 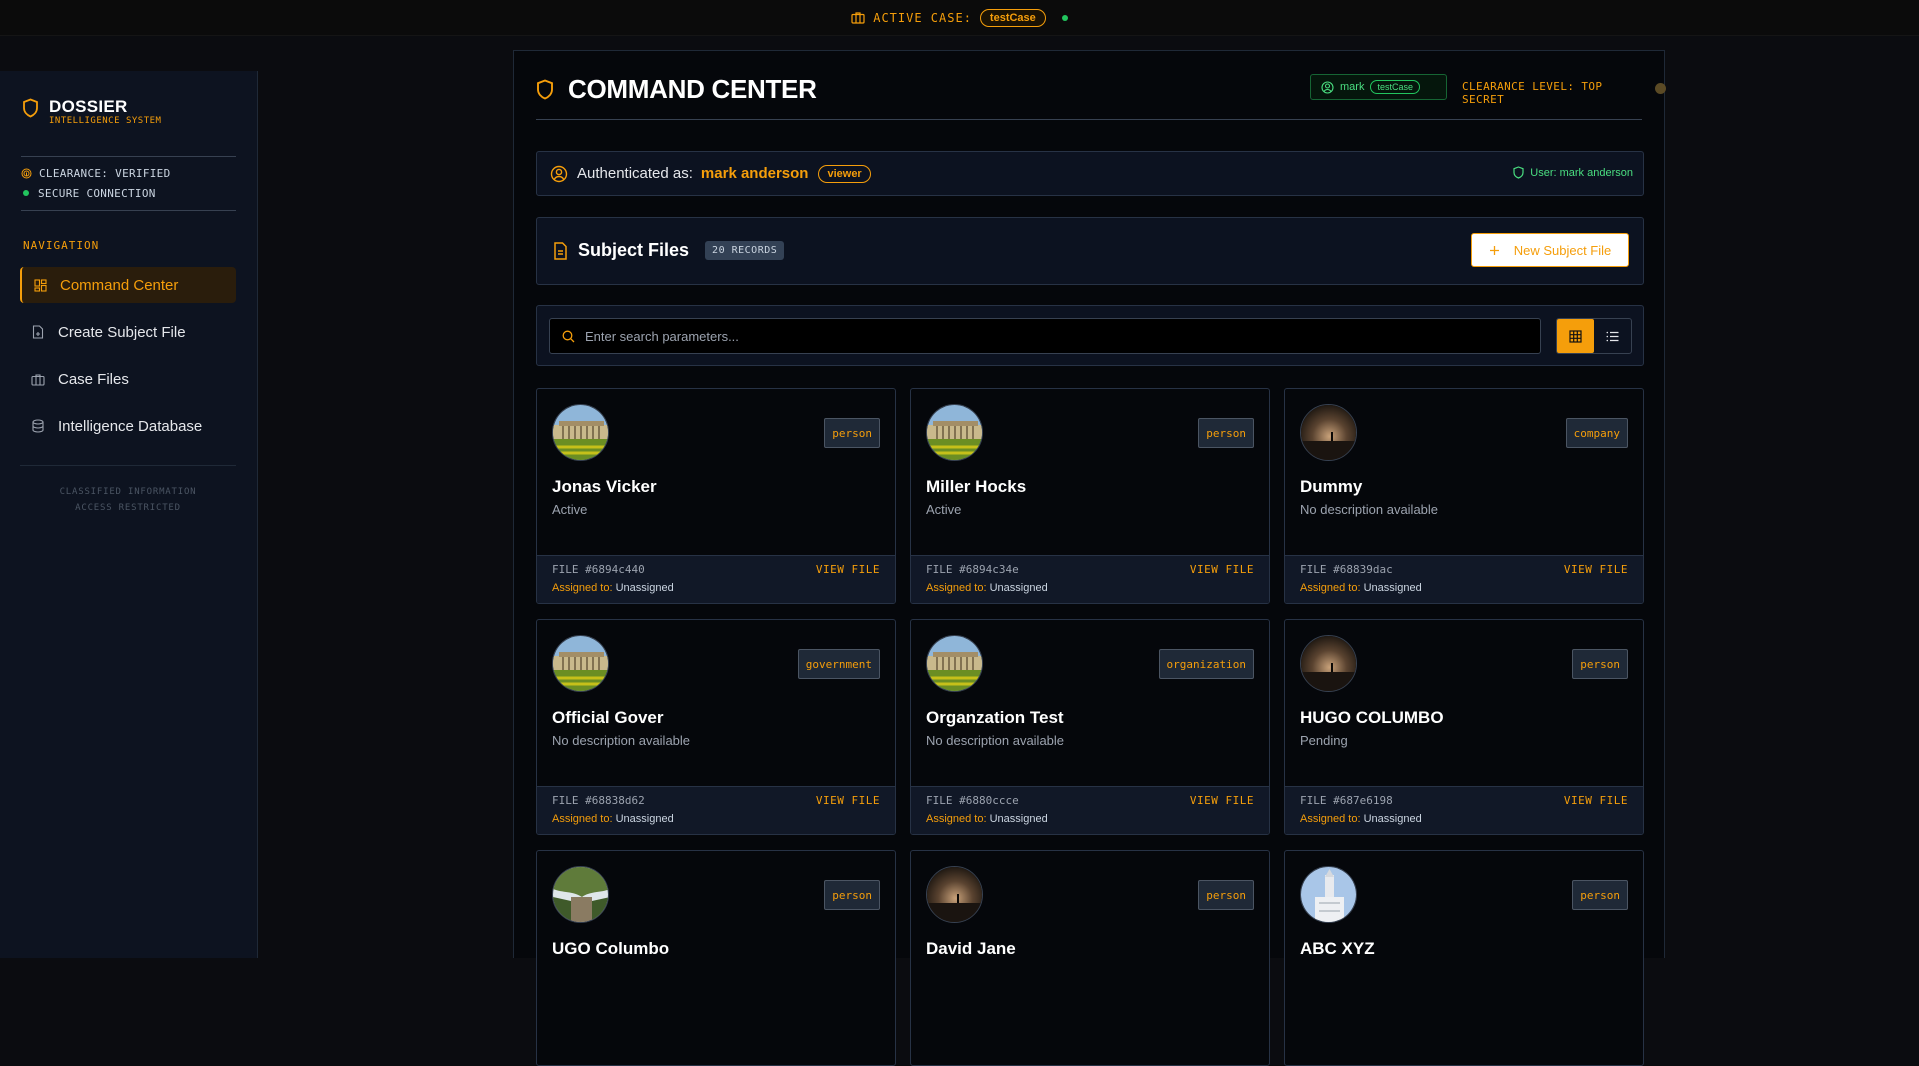 What do you see at coordinates (745, 250) in the screenshot?
I see `records-count-badge: 20 RECORDS` at bounding box center [745, 250].